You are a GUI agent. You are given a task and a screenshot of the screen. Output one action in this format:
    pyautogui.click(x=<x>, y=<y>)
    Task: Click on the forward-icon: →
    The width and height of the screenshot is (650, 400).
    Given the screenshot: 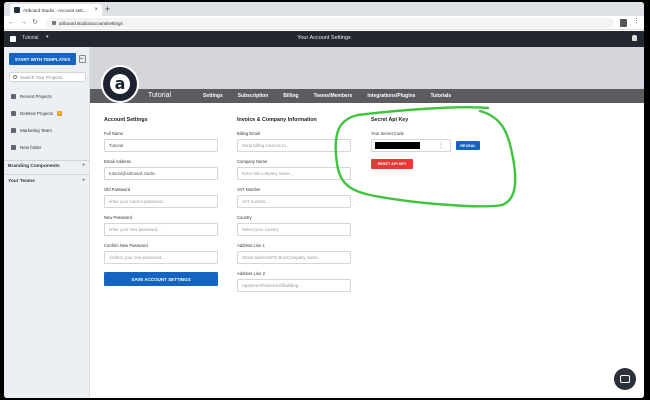 What is the action you would take?
    pyautogui.click(x=23, y=23)
    